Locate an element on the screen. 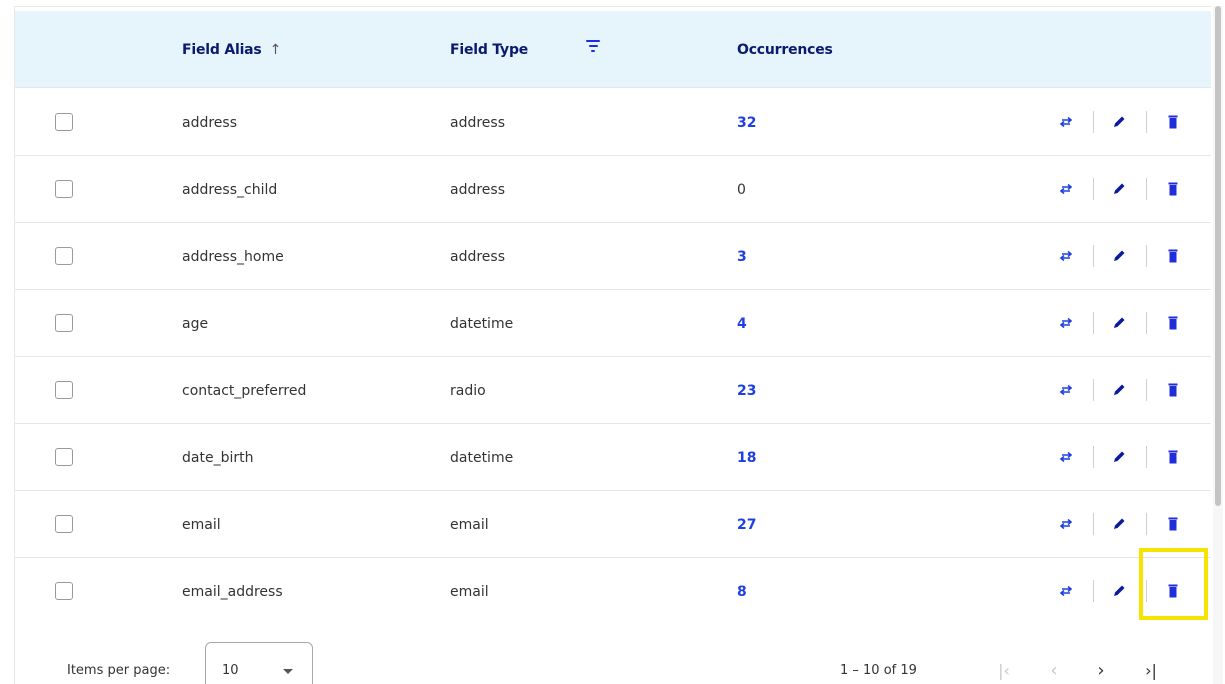 The image size is (1225, 684). field-type-text: email is located at coordinates (469, 591).